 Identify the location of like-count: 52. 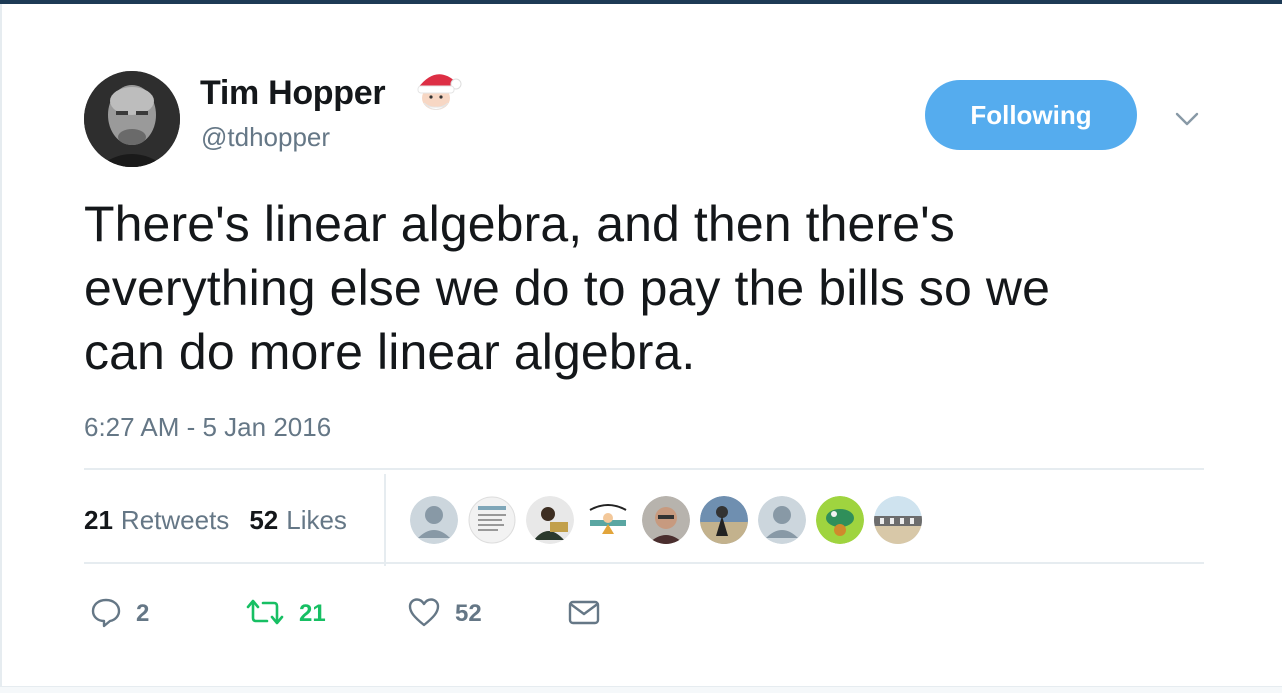
(468, 613).